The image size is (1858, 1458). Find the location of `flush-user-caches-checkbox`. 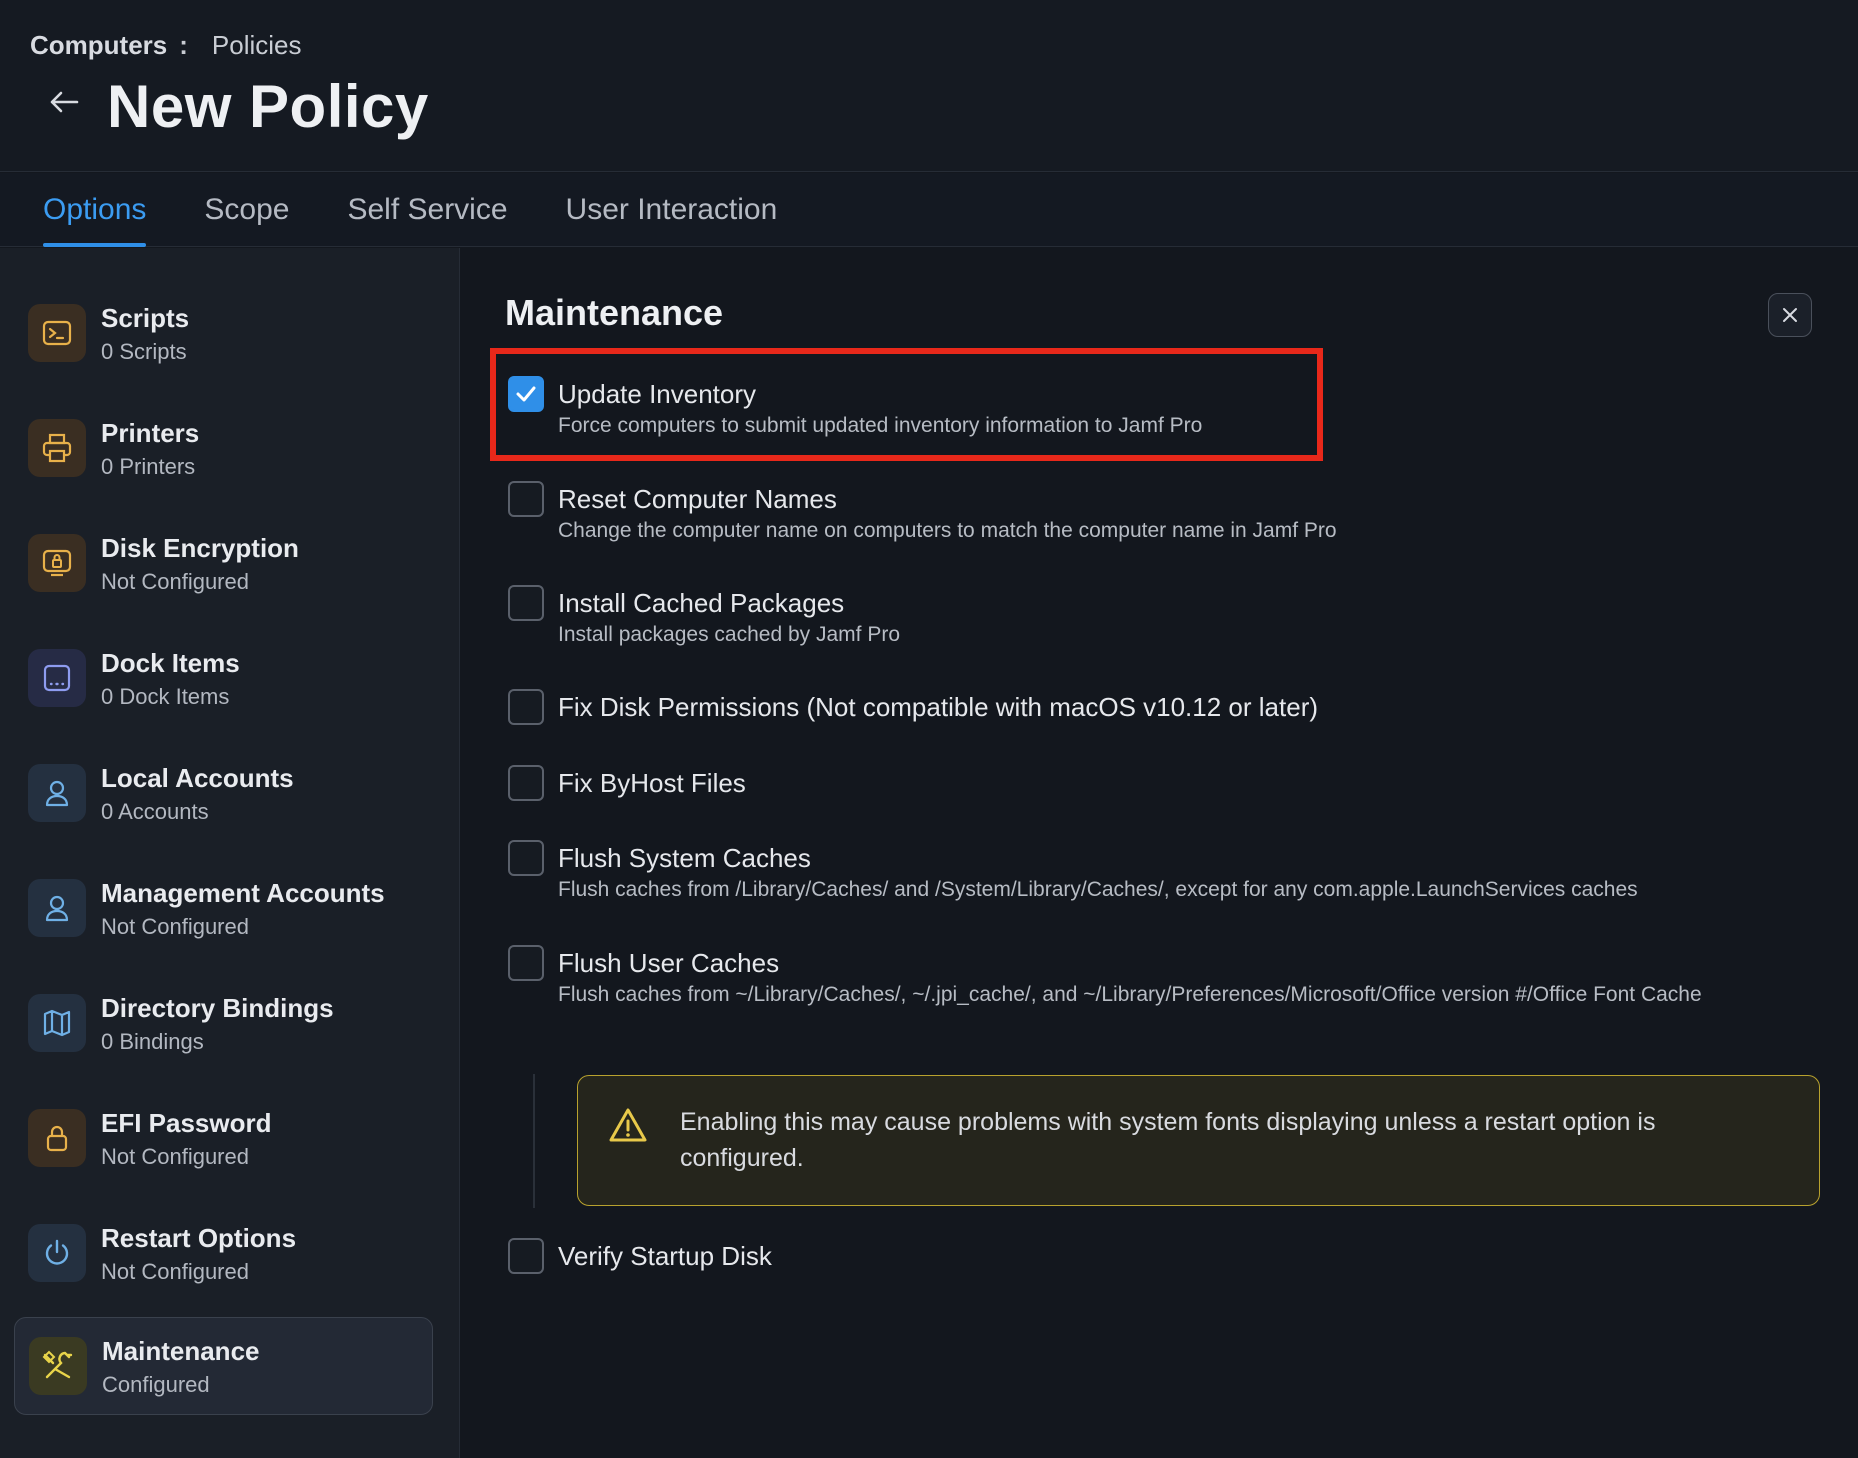

flush-user-caches-checkbox is located at coordinates (526, 963).